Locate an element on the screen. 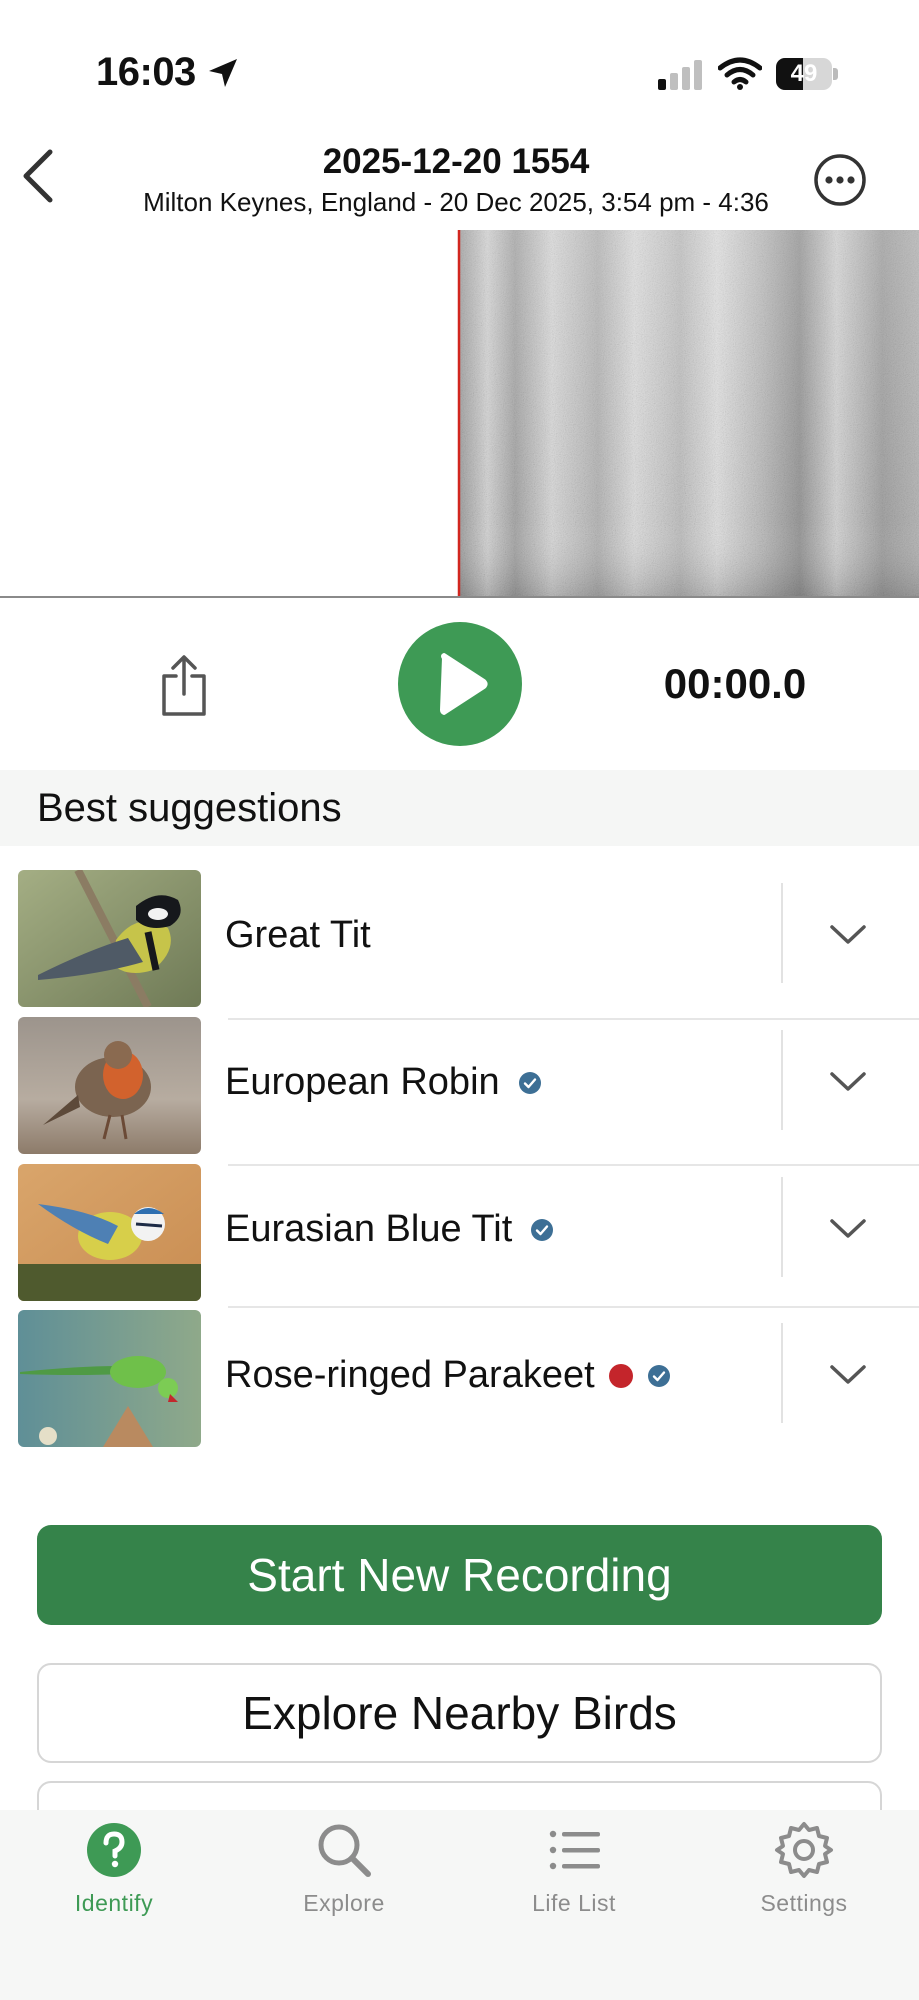  more-options-button is located at coordinates (840, 180).